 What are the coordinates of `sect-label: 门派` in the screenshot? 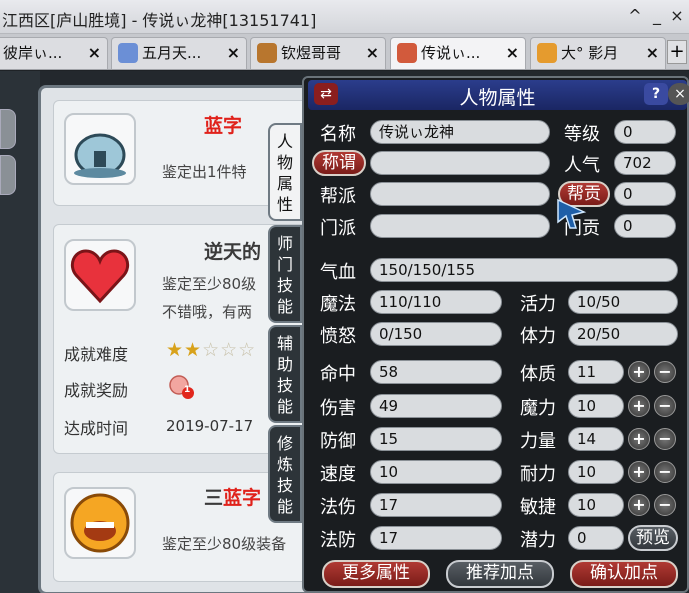 It's located at (338, 228).